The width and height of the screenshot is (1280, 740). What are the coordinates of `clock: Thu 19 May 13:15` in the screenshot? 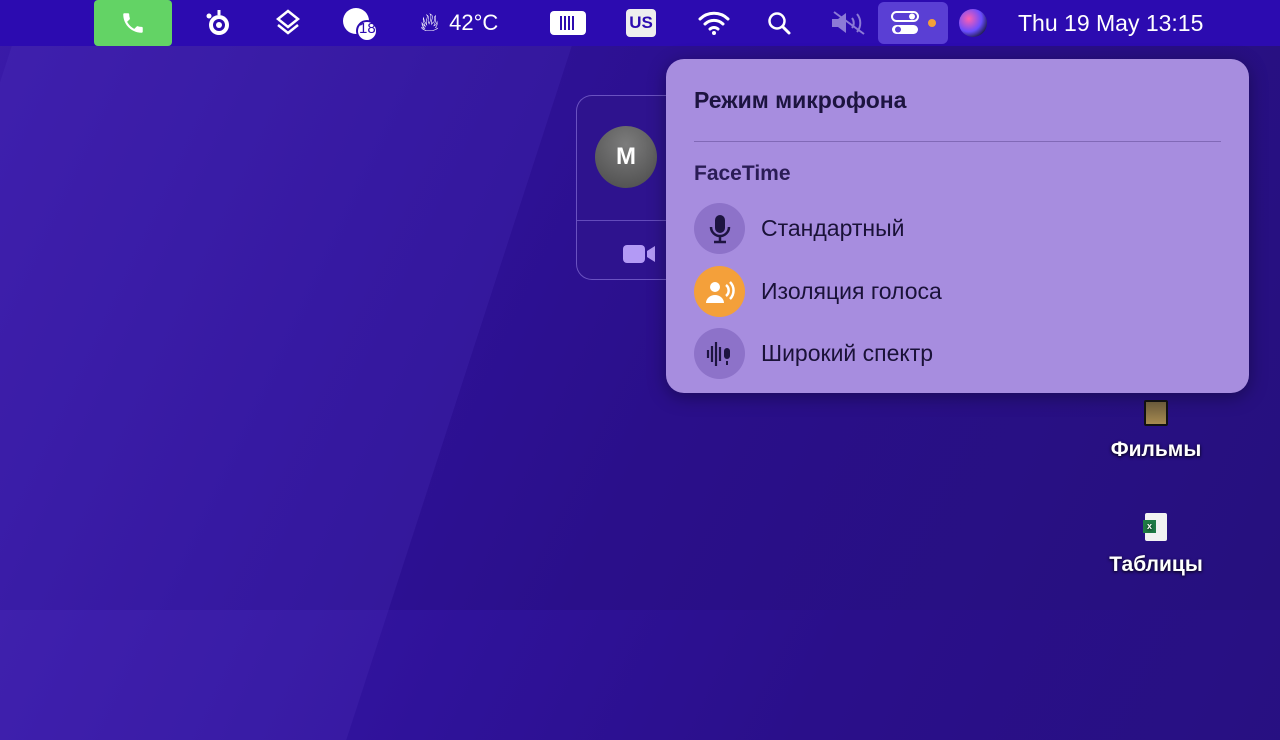 It's located at (1110, 23).